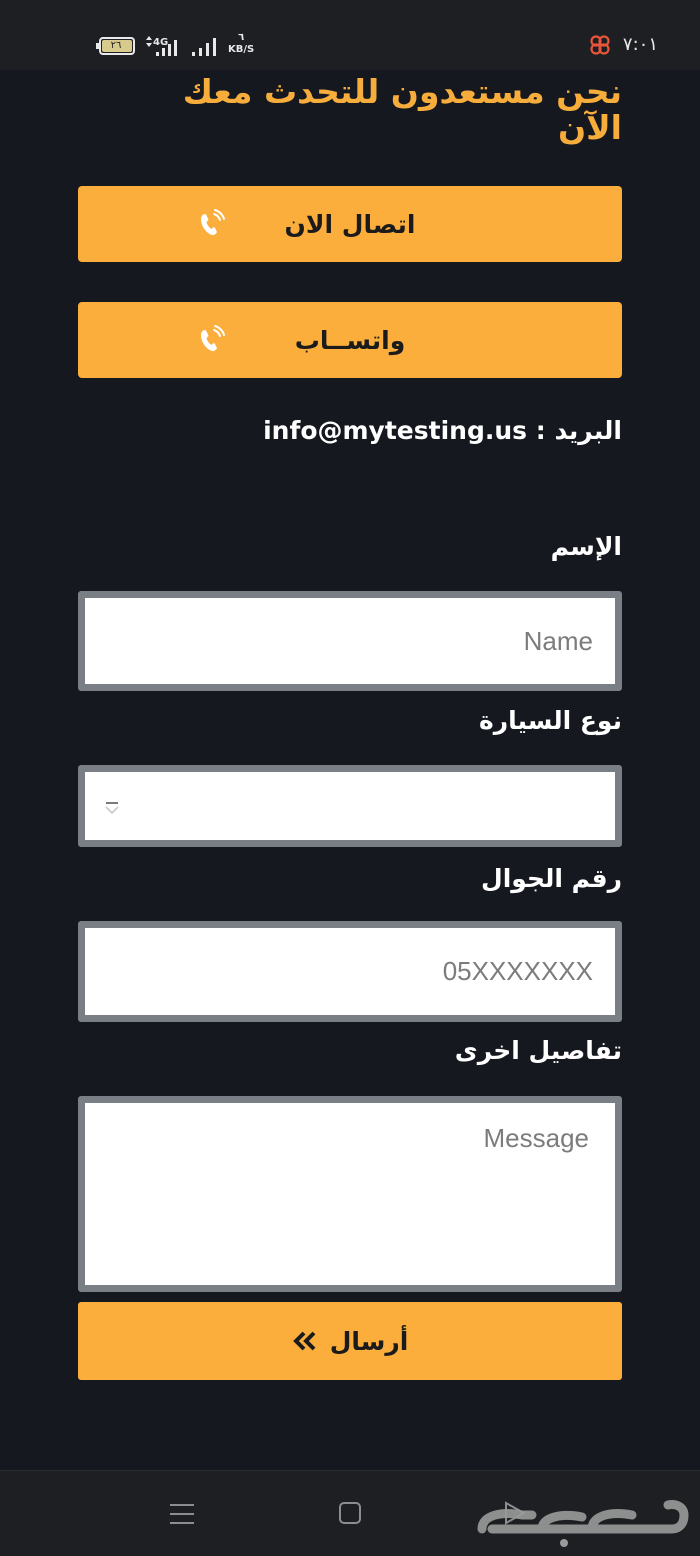 This screenshot has height=1556, width=700. What do you see at coordinates (586, 546) in the screenshot?
I see `name-label: الإسم` at bounding box center [586, 546].